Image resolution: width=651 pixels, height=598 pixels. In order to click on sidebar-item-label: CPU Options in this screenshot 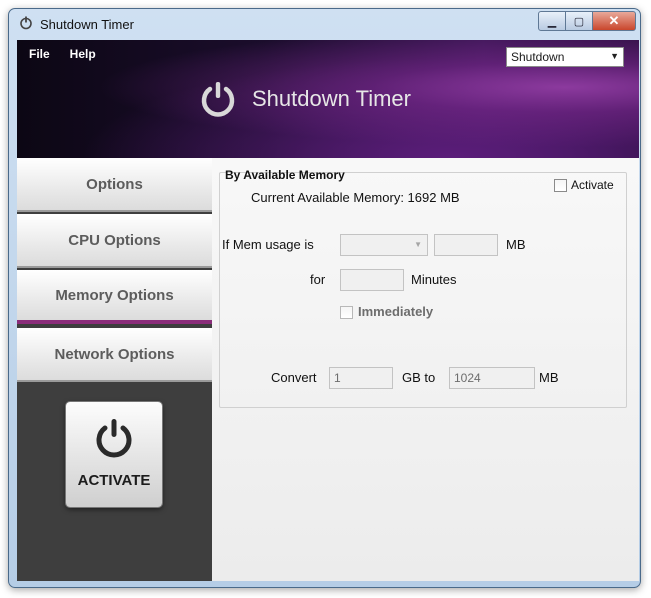, I will do `click(114, 240)`.